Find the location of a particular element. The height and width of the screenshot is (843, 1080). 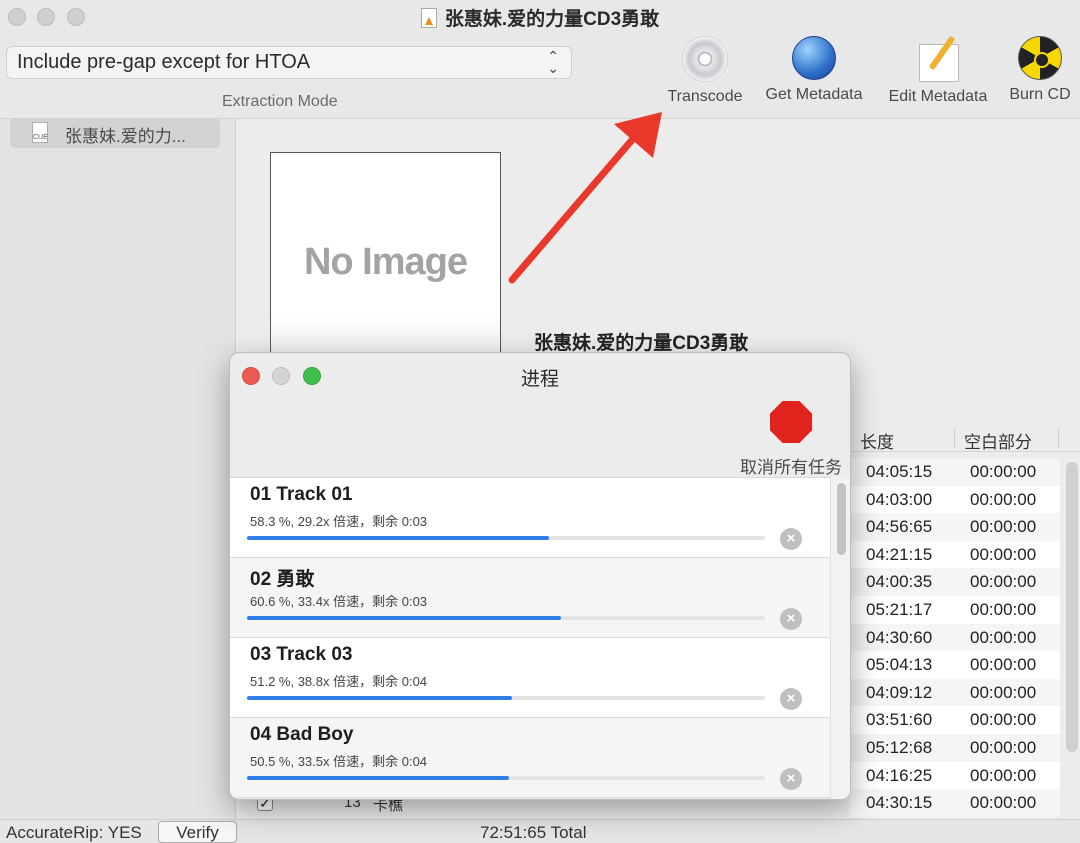

job-name: 03 Track 03 is located at coordinates (301, 654).